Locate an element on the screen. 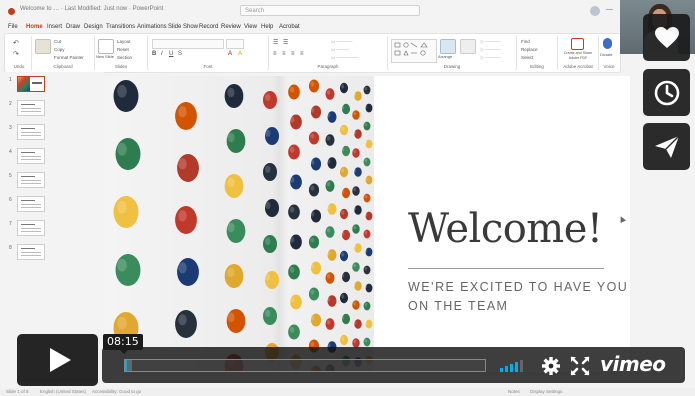 The height and width of the screenshot is (396, 695). undo-icon: ↶ is located at coordinates (16, 43).